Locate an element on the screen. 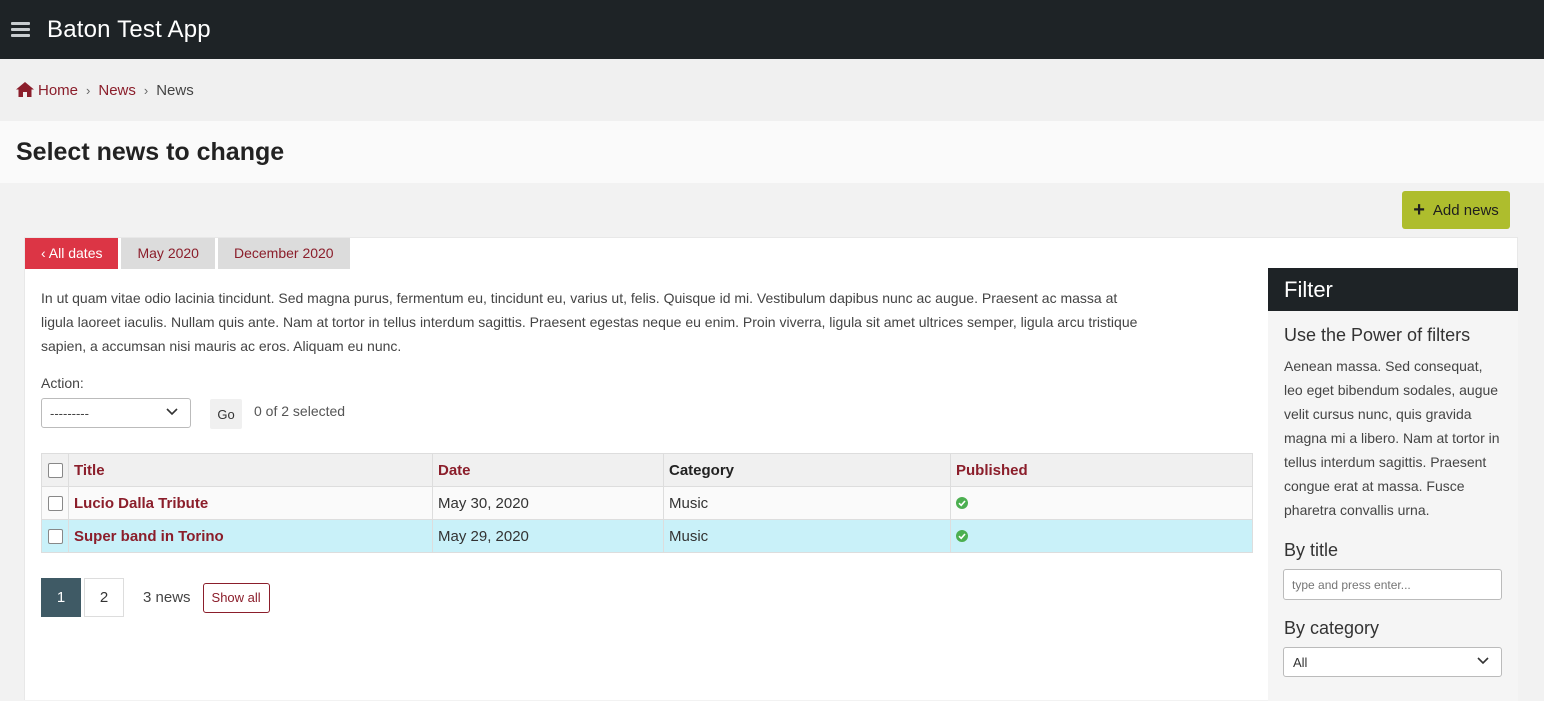 The image size is (1544, 701). action-select: --------- is located at coordinates (116, 413).